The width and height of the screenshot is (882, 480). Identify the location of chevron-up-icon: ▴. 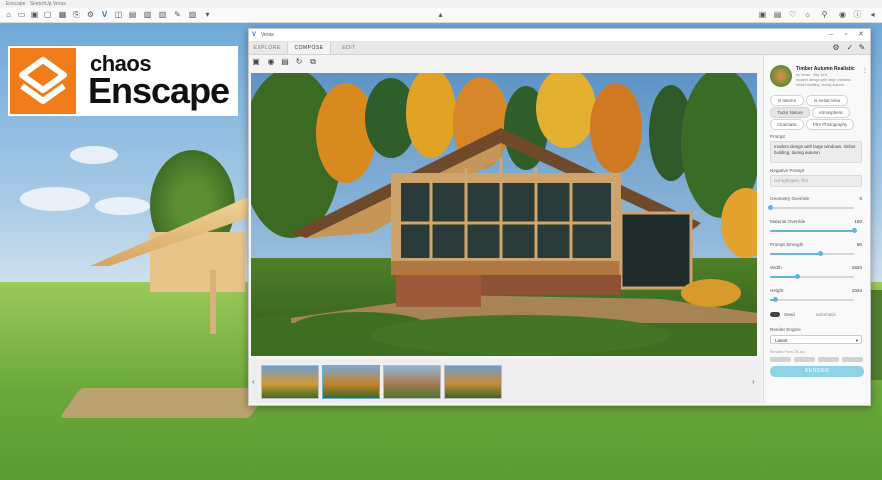
(440, 14).